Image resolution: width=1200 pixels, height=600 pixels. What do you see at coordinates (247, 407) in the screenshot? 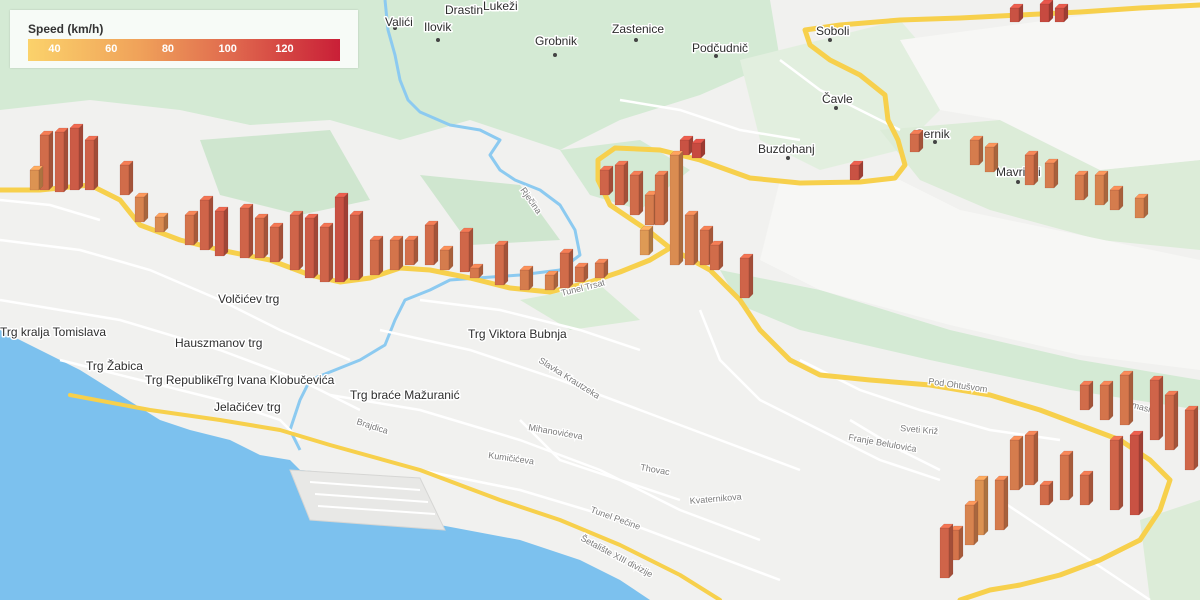
I see `place-label: Jelačićev trg` at bounding box center [247, 407].